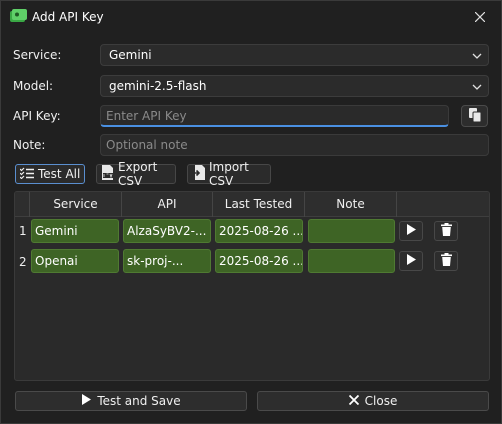 Image resolution: width=502 pixels, height=424 pixels. Describe the element at coordinates (294, 86) in the screenshot. I see `model-select: gemini-2.5-flash` at that location.